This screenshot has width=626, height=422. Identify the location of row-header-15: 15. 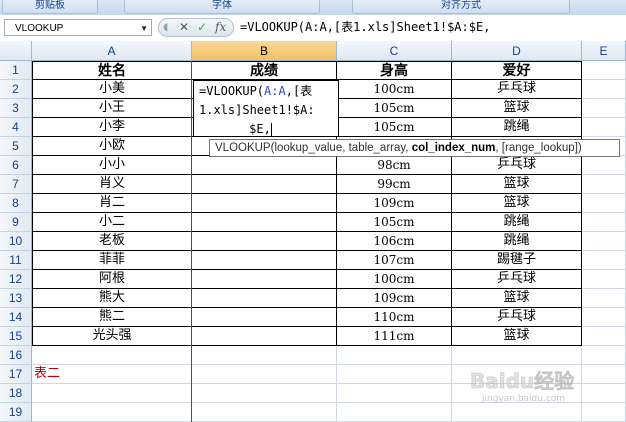
(16, 336).